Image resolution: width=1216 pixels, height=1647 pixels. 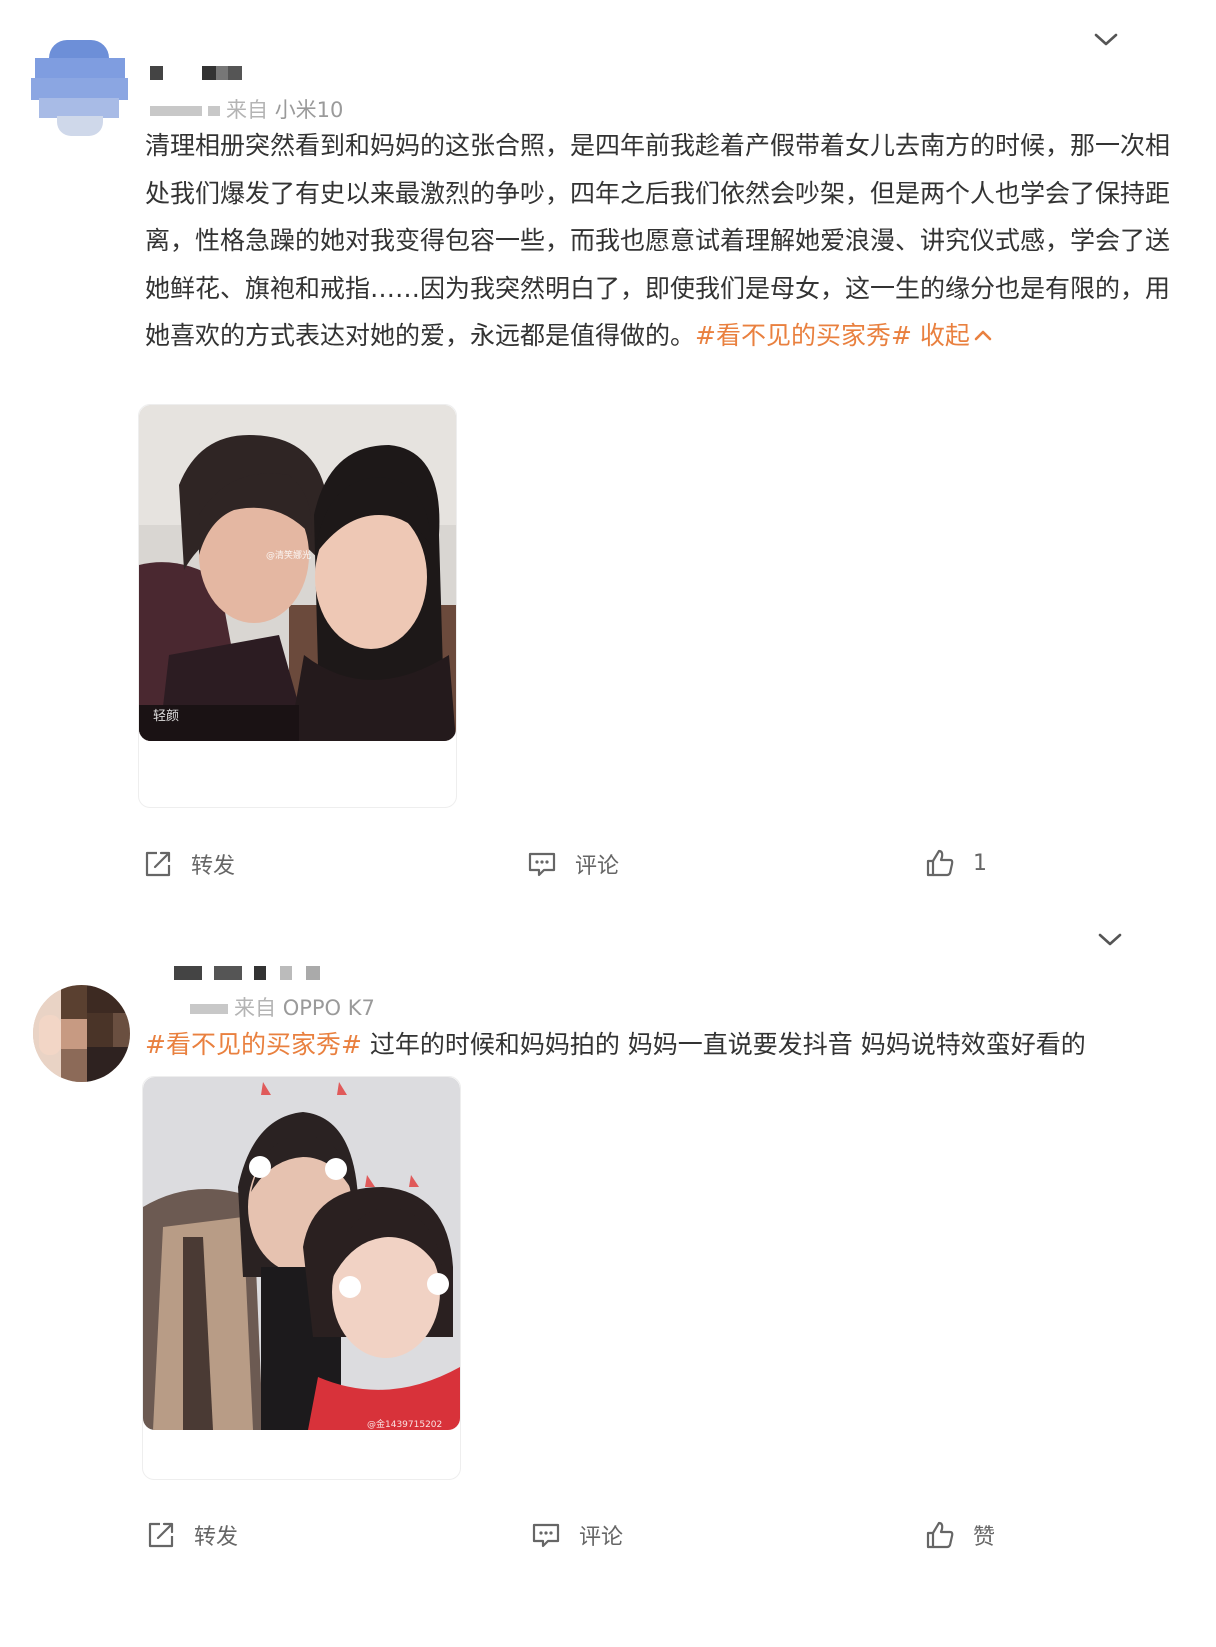 I want to click on post-photo: @金1439715202, so click(x=301, y=1253).